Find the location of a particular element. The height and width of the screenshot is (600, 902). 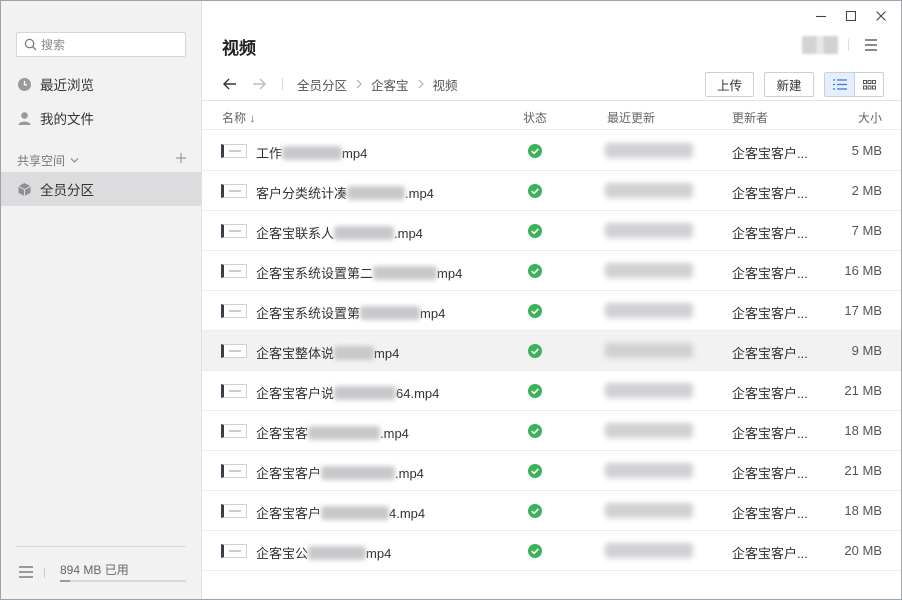

column-header-status: 状态 is located at coordinates (535, 117).